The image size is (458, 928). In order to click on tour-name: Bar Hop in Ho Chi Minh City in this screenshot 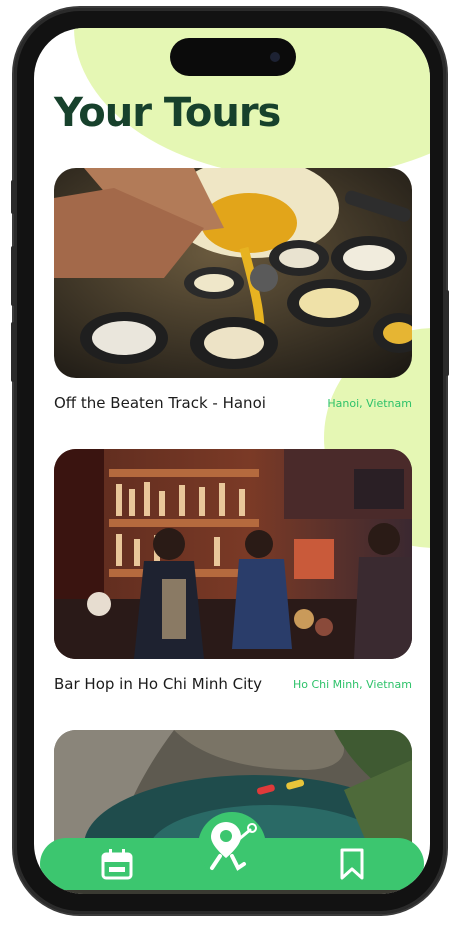, I will do `click(158, 684)`.